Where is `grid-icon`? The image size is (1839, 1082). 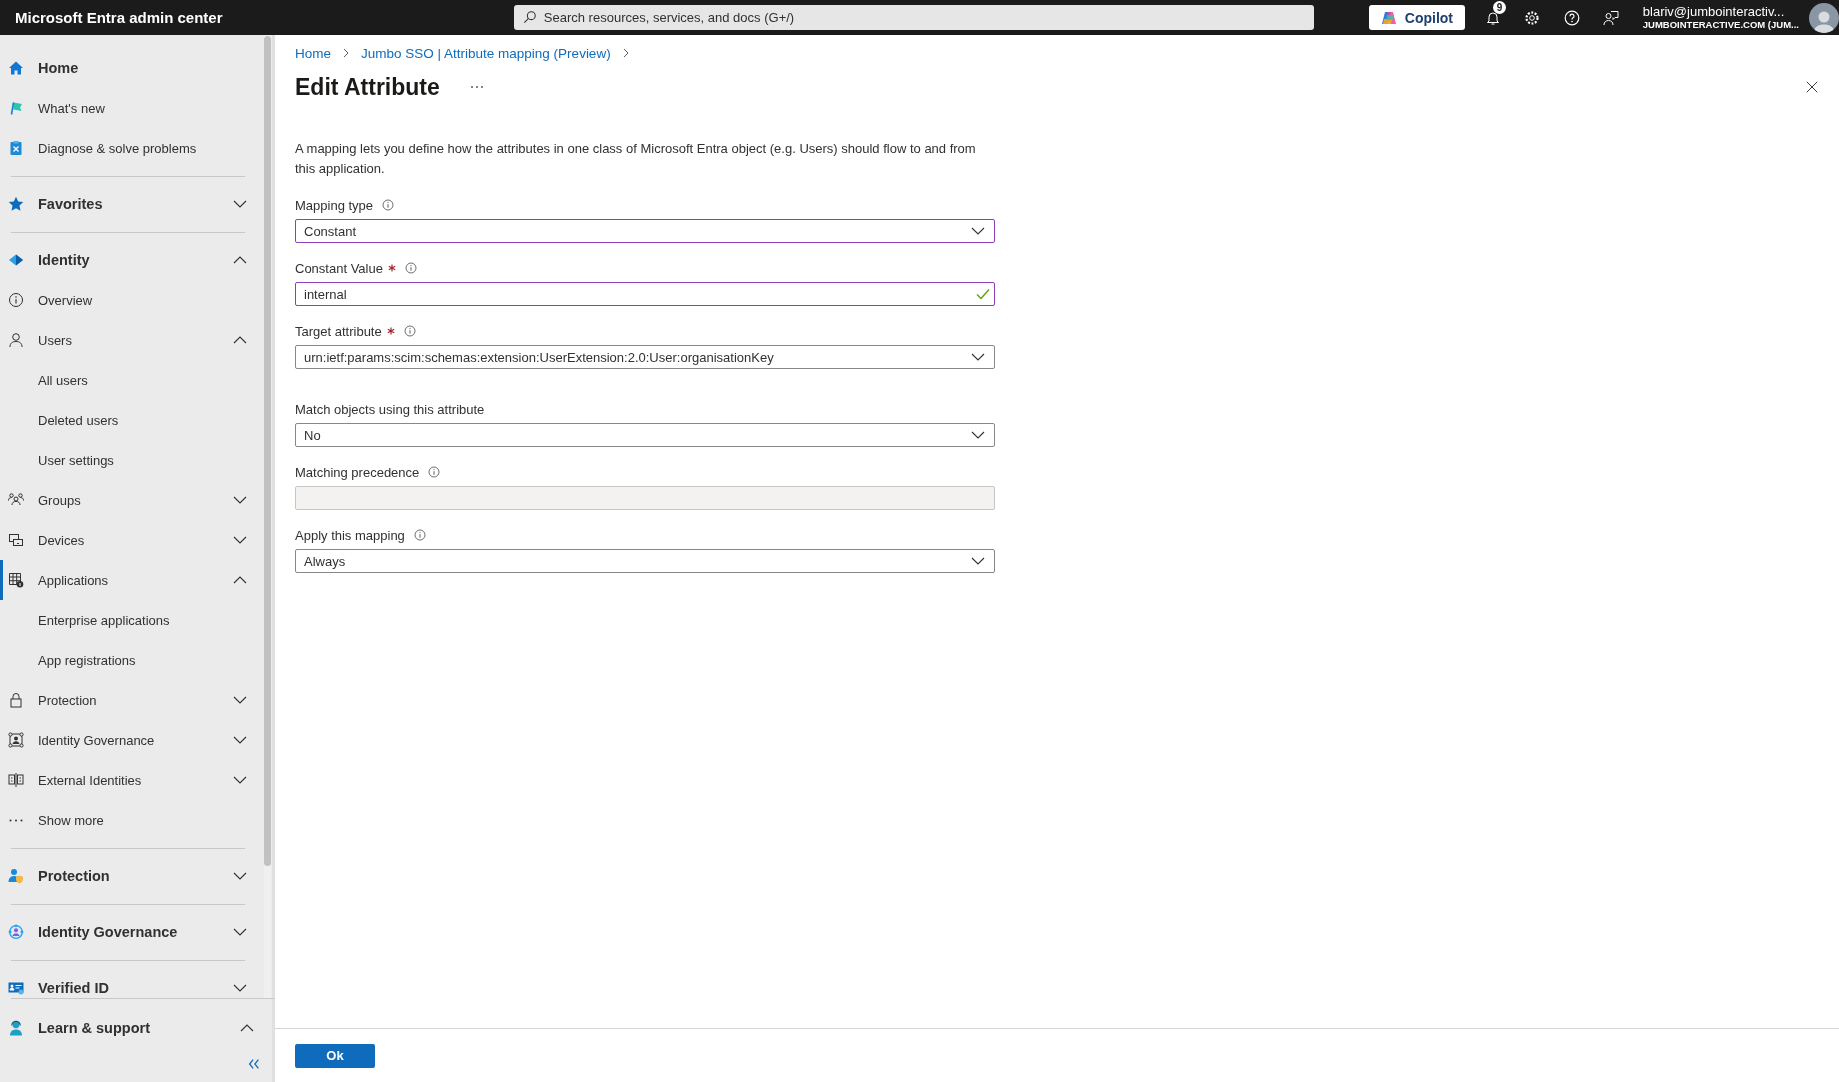 grid-icon is located at coordinates (16, 580).